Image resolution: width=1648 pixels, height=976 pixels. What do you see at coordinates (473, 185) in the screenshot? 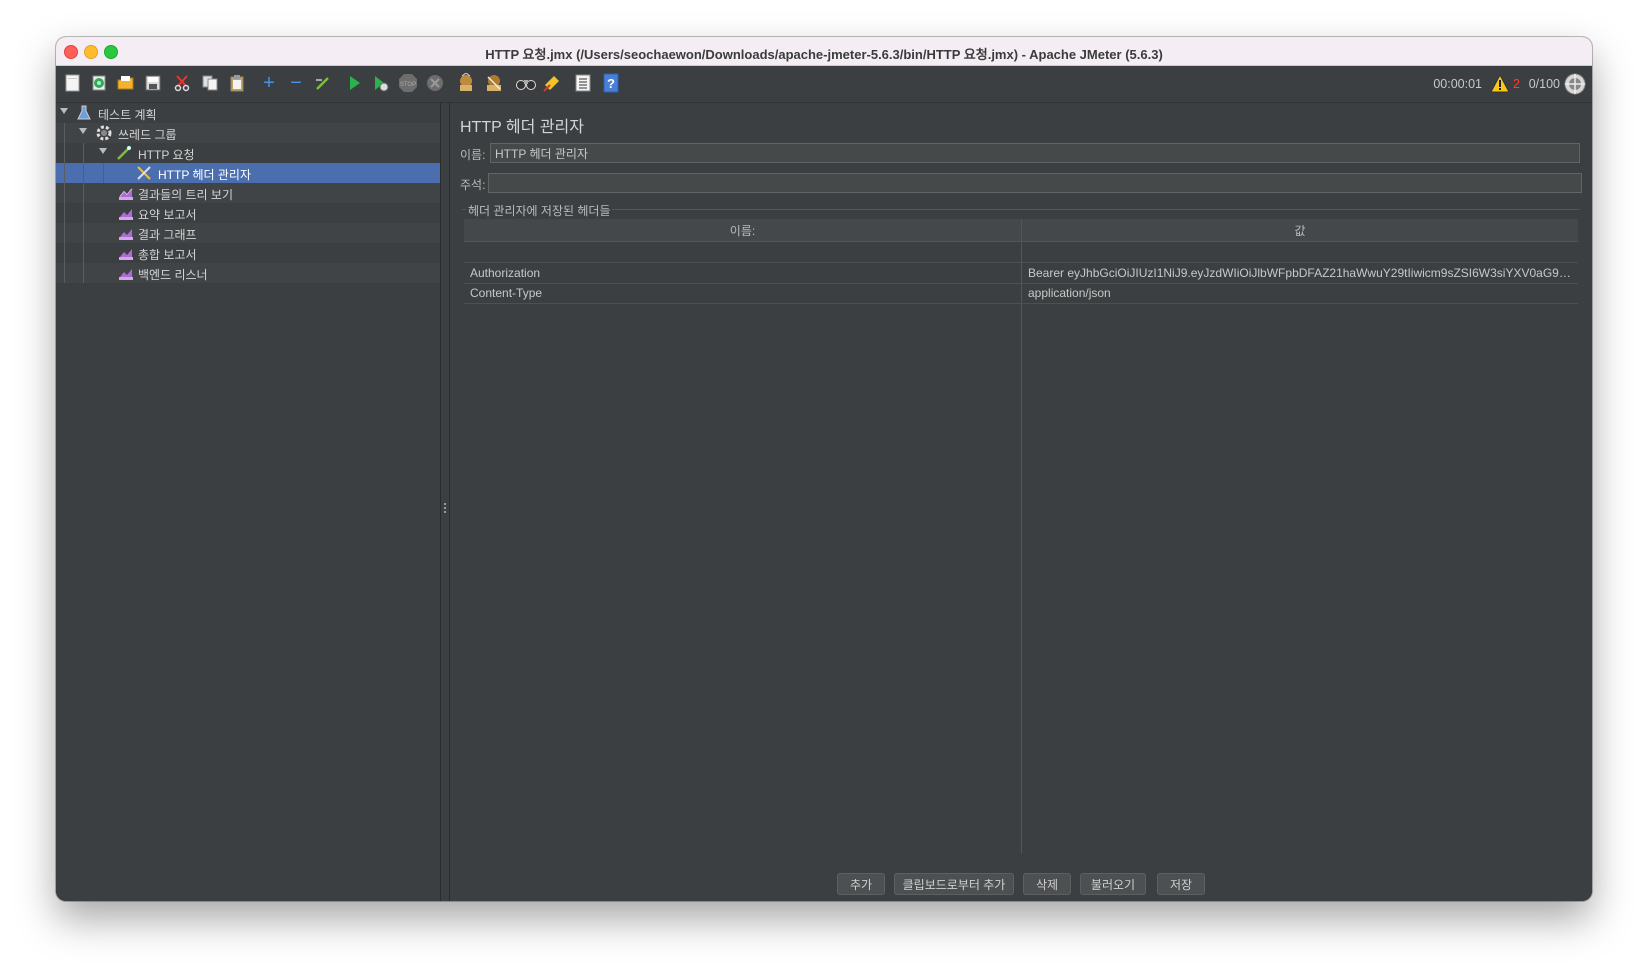
I see `comment-label: 주석:` at bounding box center [473, 185].